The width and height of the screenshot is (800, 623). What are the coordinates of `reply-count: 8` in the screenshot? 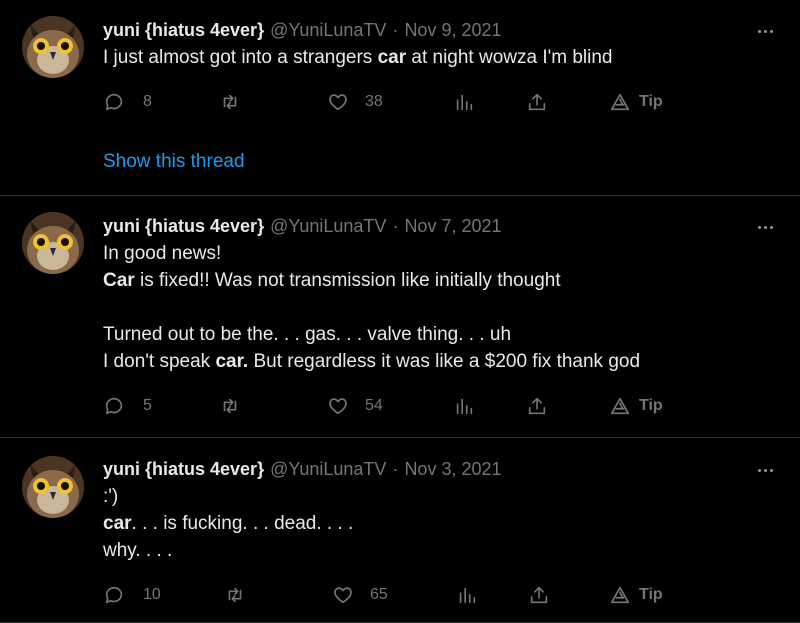 It's located at (147, 101).